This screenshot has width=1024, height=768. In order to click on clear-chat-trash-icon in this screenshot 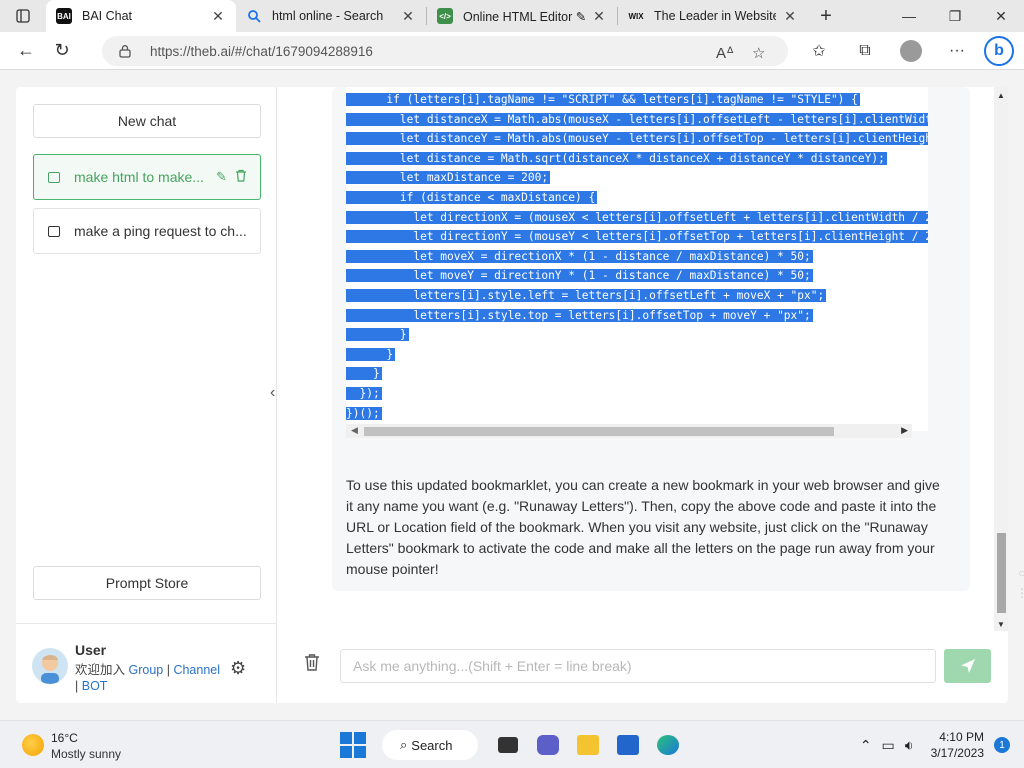, I will do `click(312, 664)`.